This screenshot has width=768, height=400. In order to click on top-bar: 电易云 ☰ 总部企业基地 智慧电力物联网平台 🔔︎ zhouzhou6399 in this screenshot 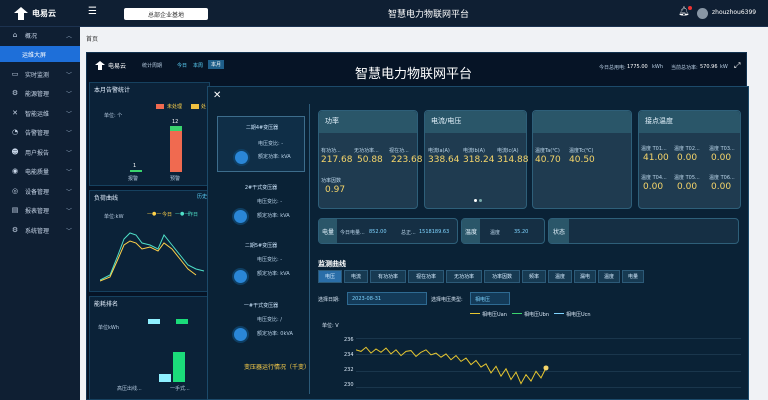, I will do `click(384, 13)`.